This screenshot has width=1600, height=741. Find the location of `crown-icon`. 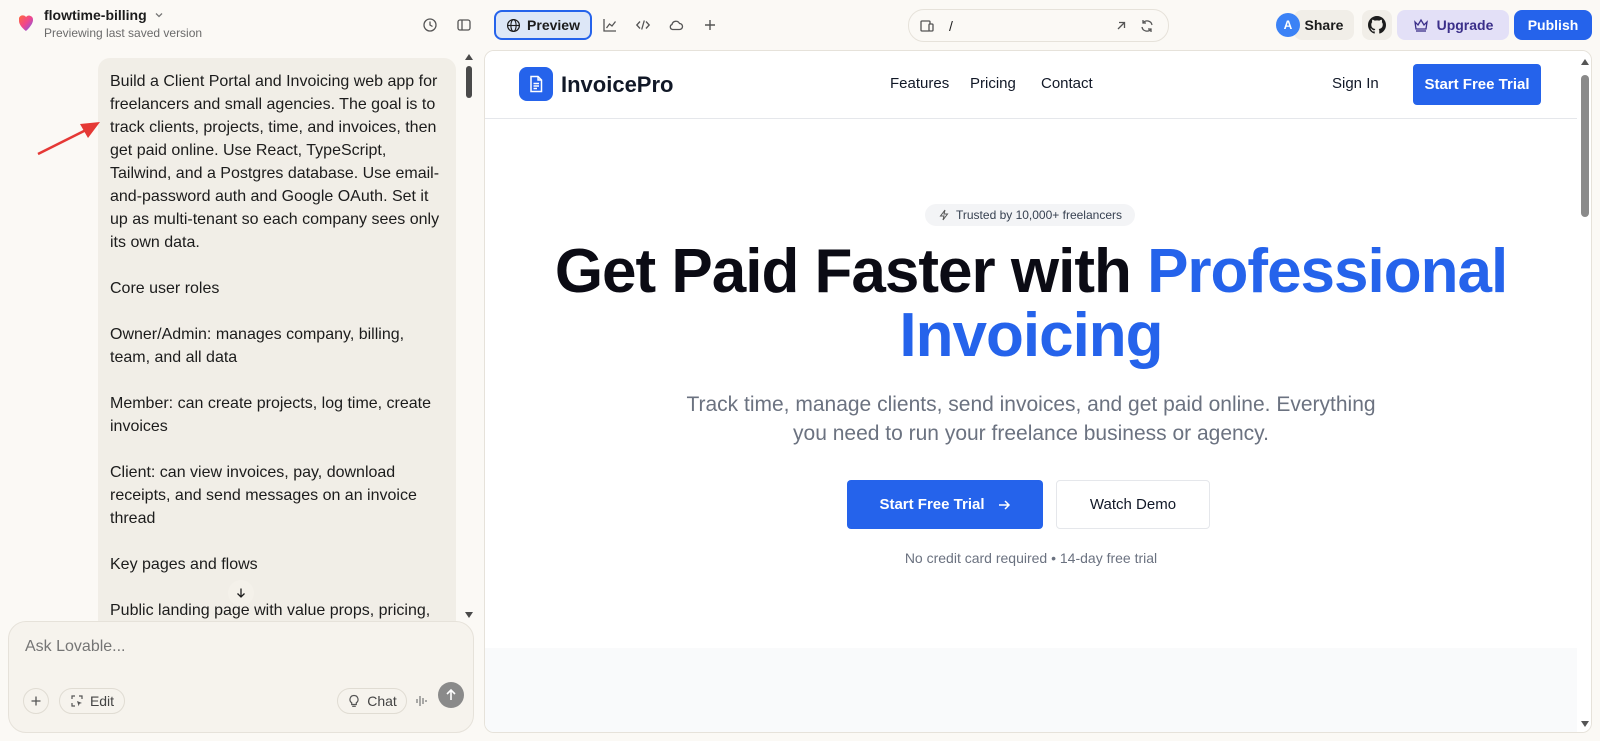

crown-icon is located at coordinates (1420, 25).